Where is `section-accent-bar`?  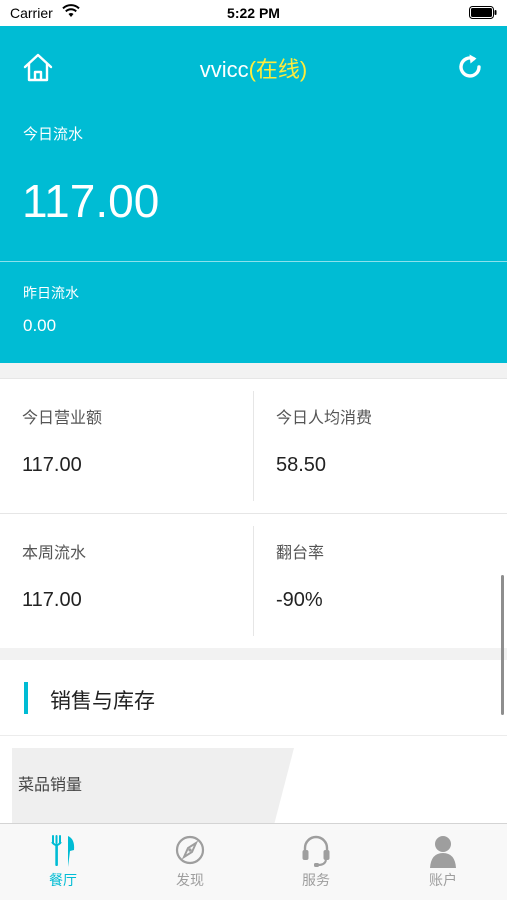
section-accent-bar is located at coordinates (26, 698).